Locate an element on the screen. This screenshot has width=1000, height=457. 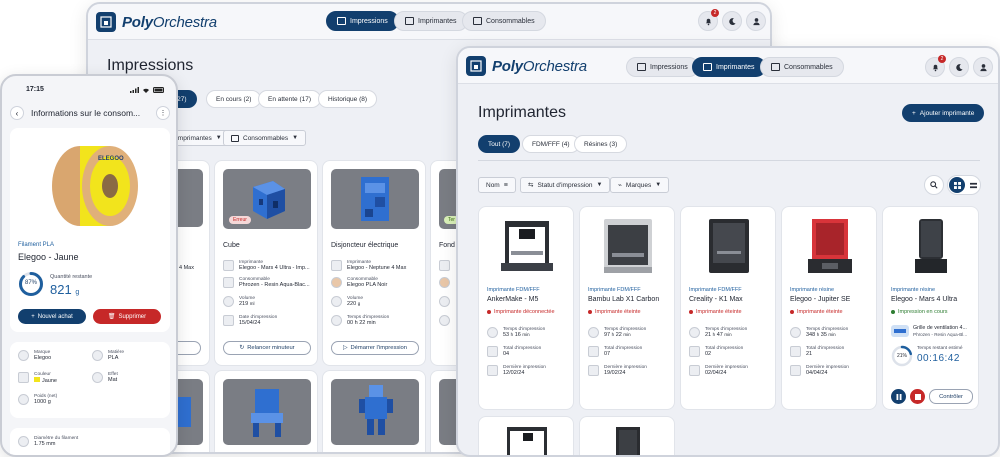
tab-fdm-fff: FDM/FFF (4) is located at coordinates (551, 144).